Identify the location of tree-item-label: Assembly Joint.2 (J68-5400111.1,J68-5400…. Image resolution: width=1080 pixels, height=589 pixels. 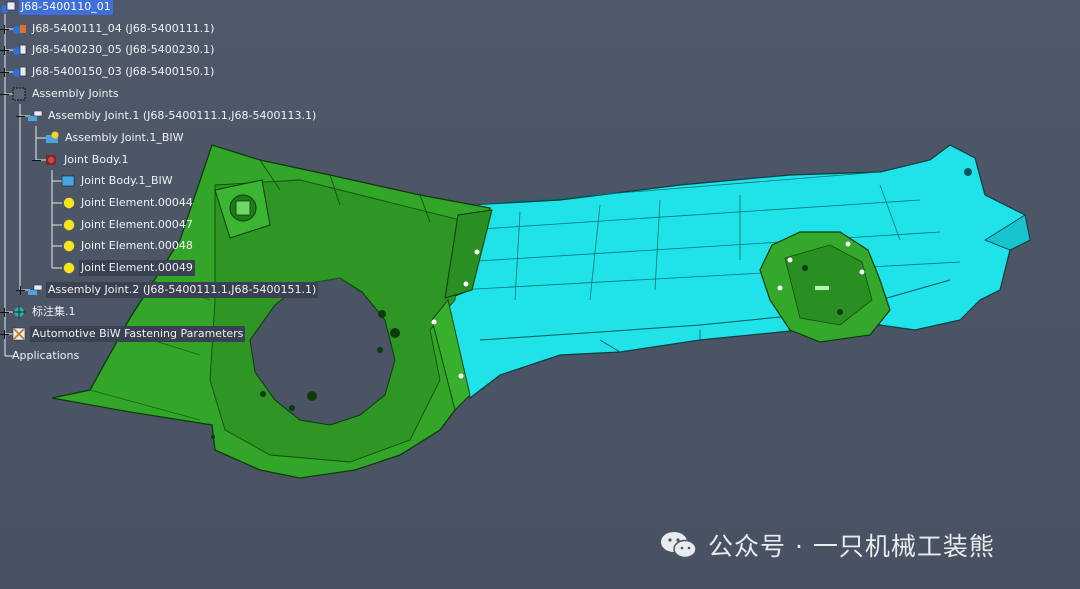
(182, 290).